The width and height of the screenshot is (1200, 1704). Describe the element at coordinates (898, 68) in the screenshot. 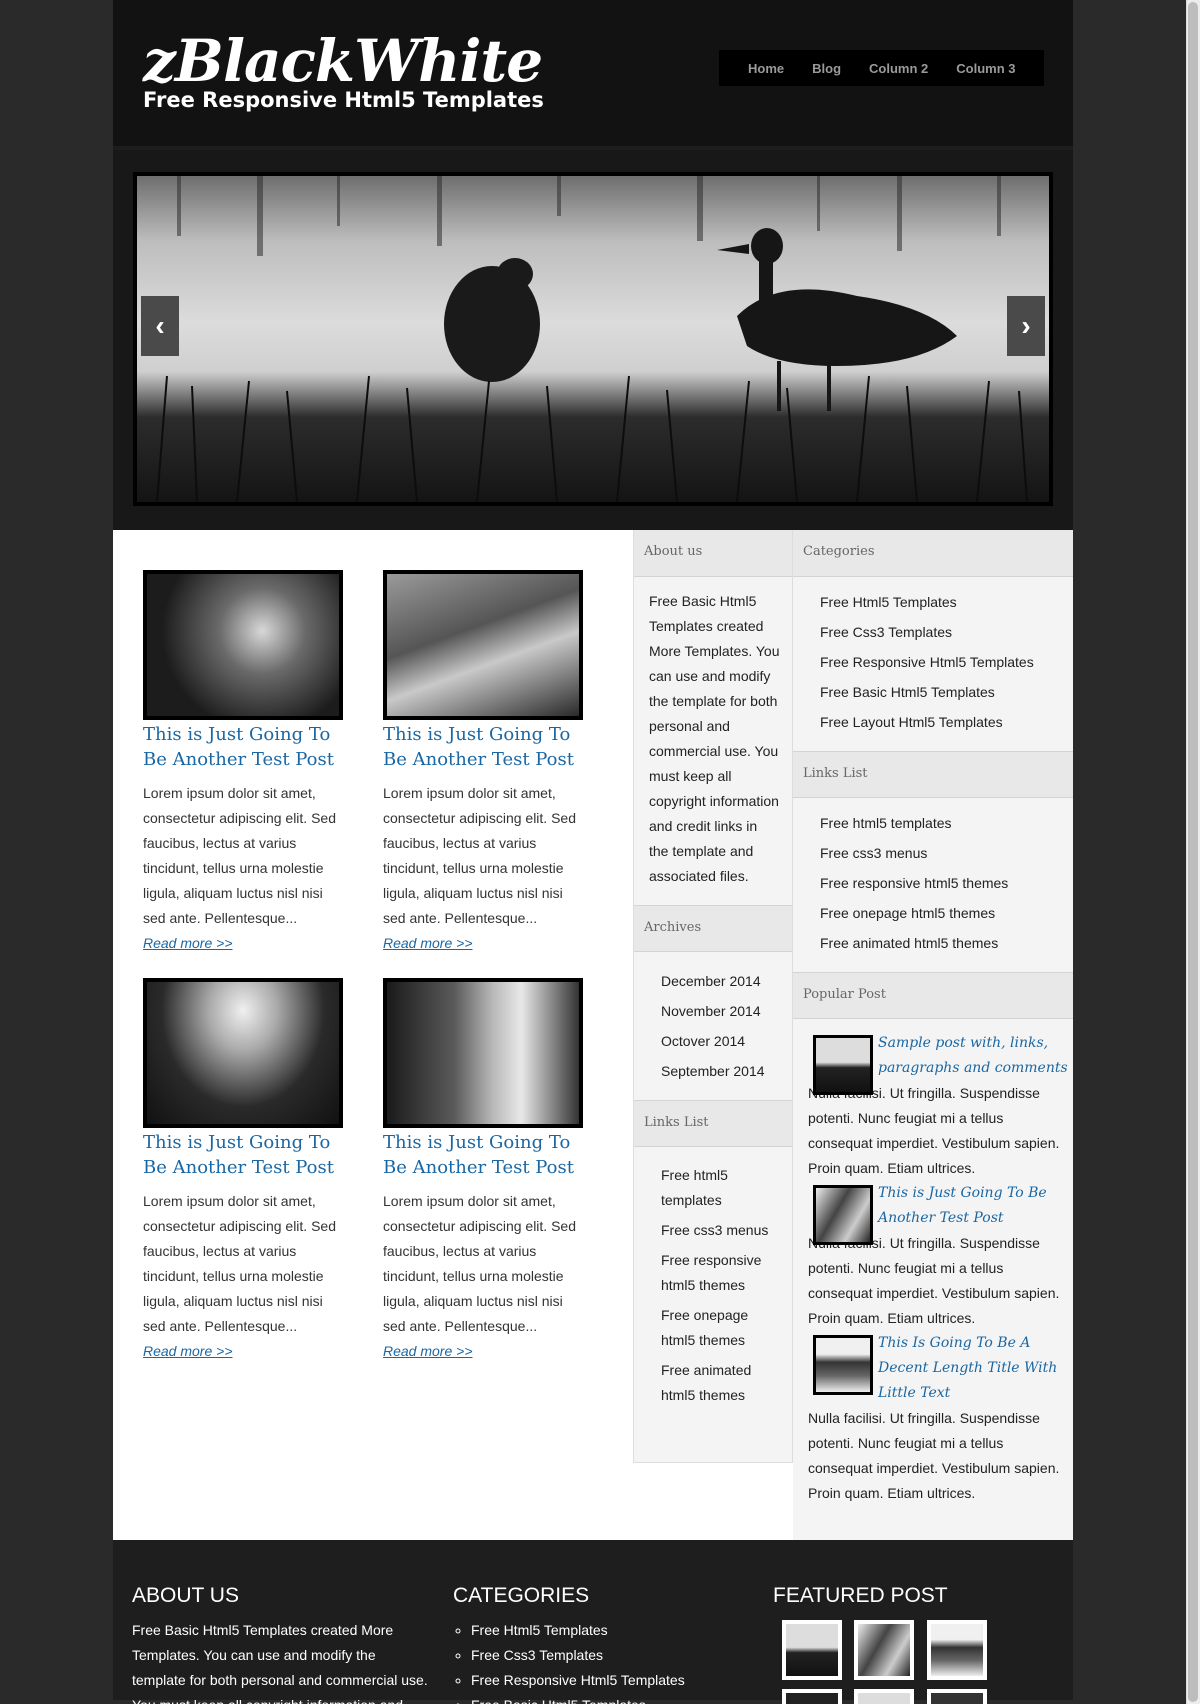

I see `nav-column-2: Column 2` at that location.